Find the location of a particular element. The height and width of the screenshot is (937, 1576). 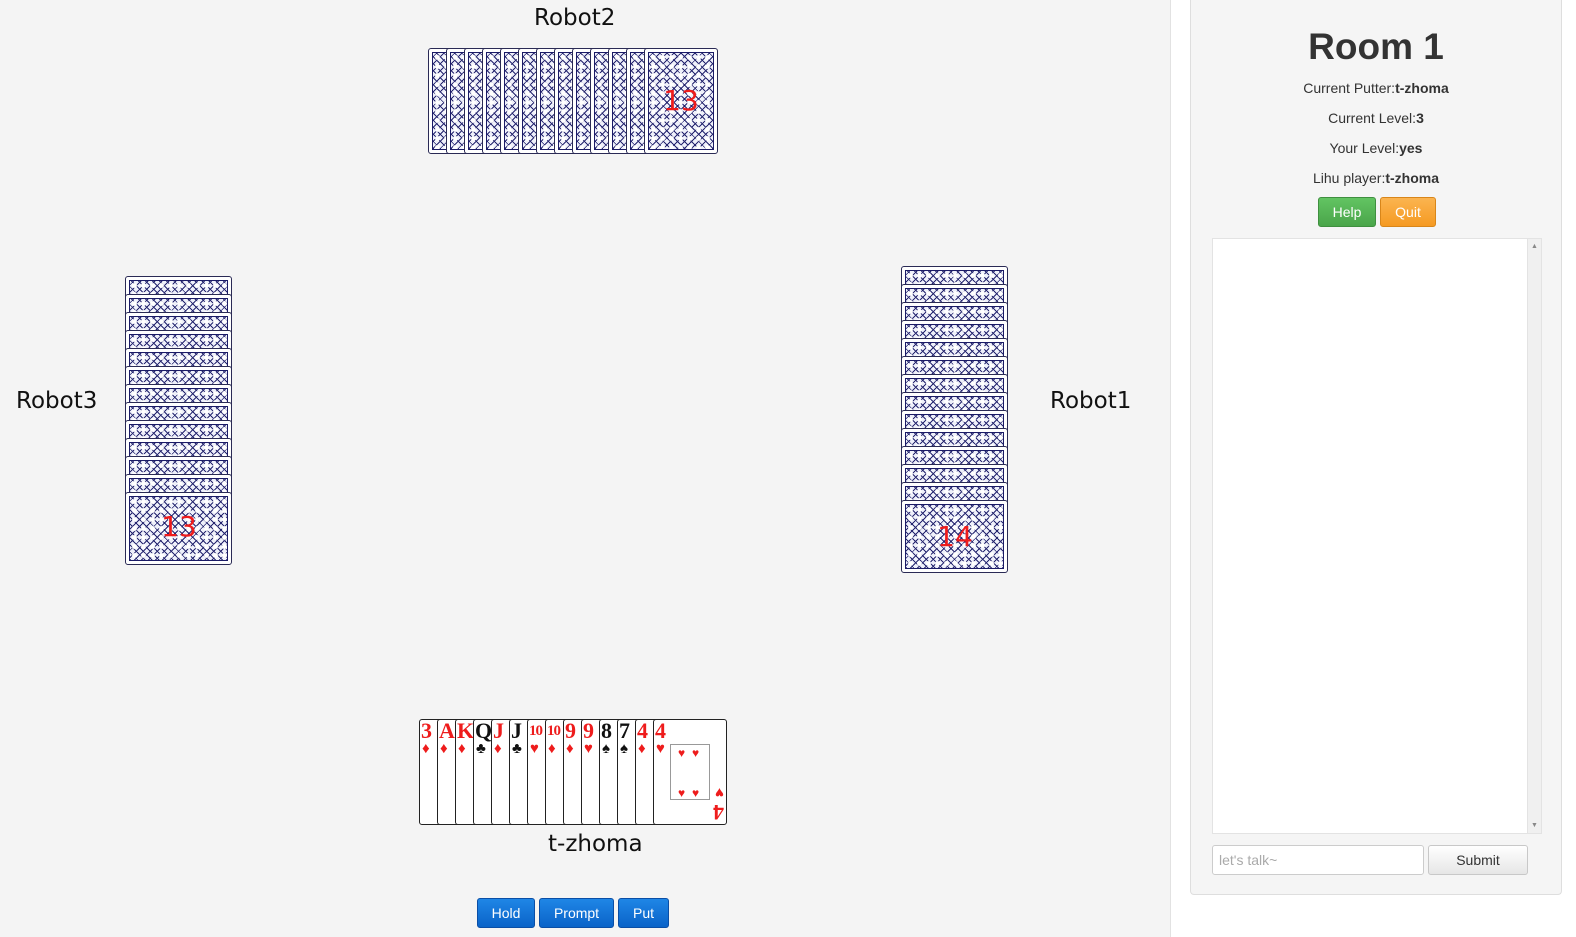

hand-card: 4 ♥ ♥ ♥ ♥ ♥ 4 ♥ is located at coordinates (690, 772).